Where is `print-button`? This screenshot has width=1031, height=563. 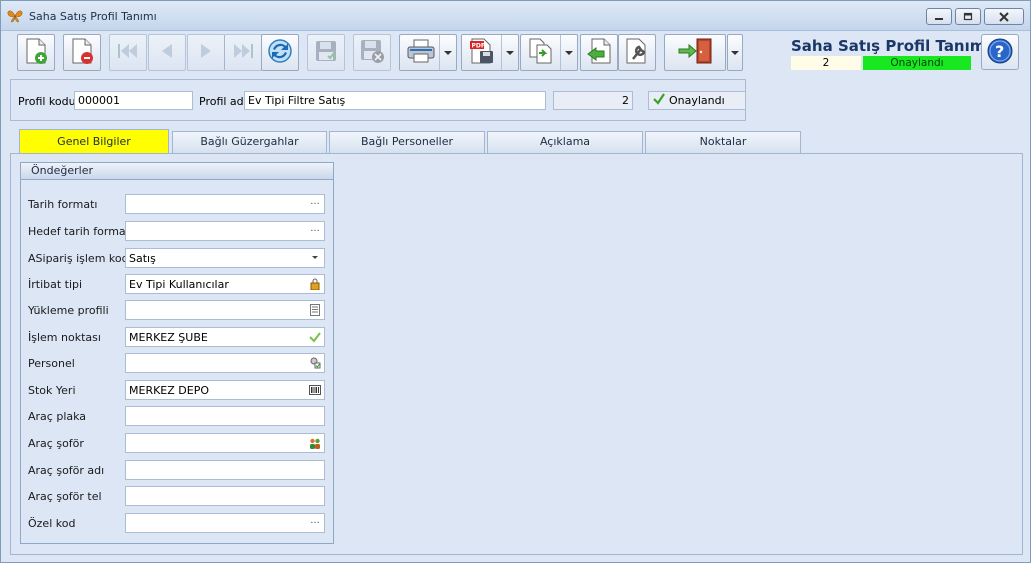
print-button is located at coordinates (428, 52).